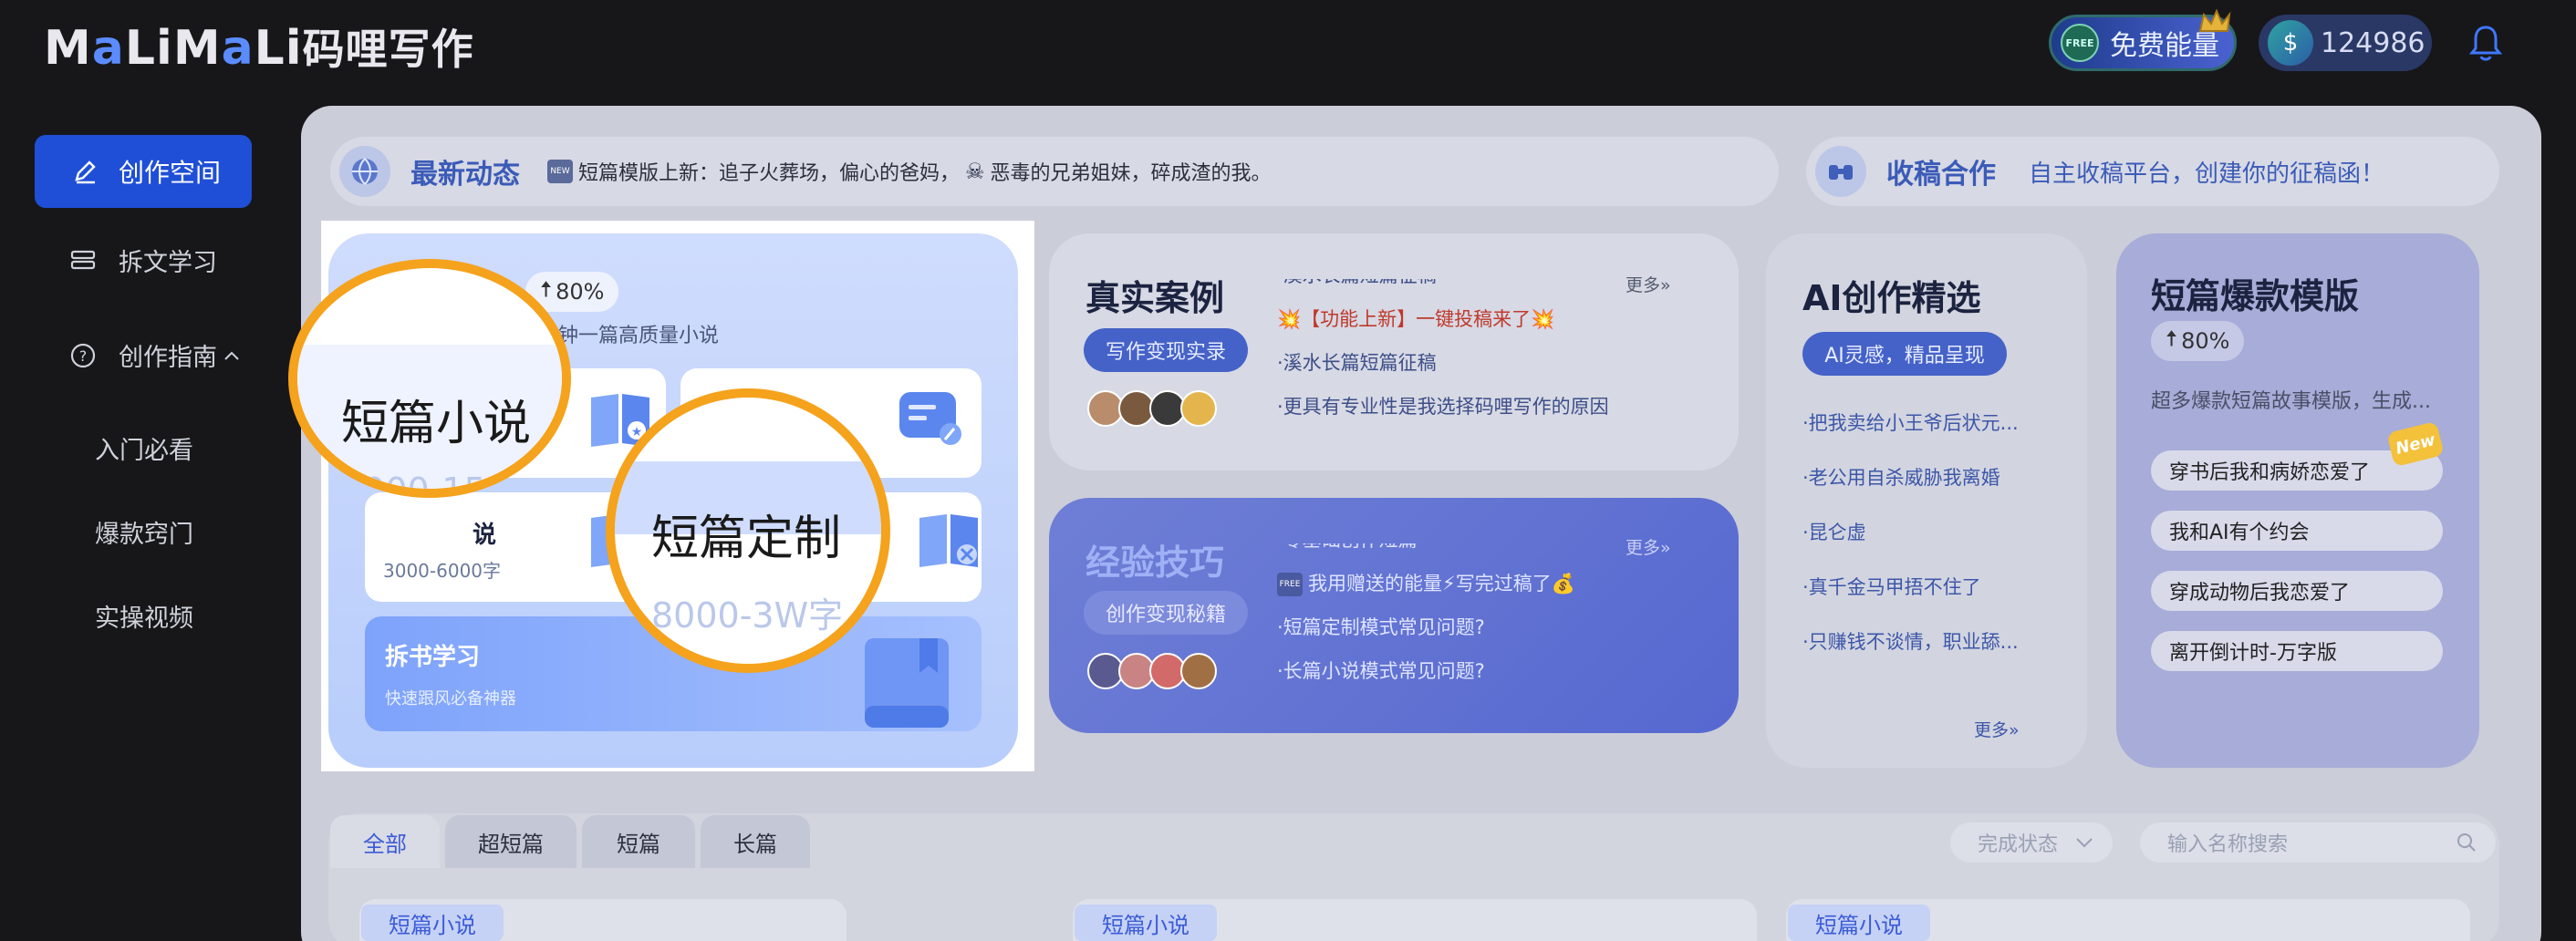 The image size is (2576, 941). I want to click on cases-more-link: 更多», so click(1648, 284).